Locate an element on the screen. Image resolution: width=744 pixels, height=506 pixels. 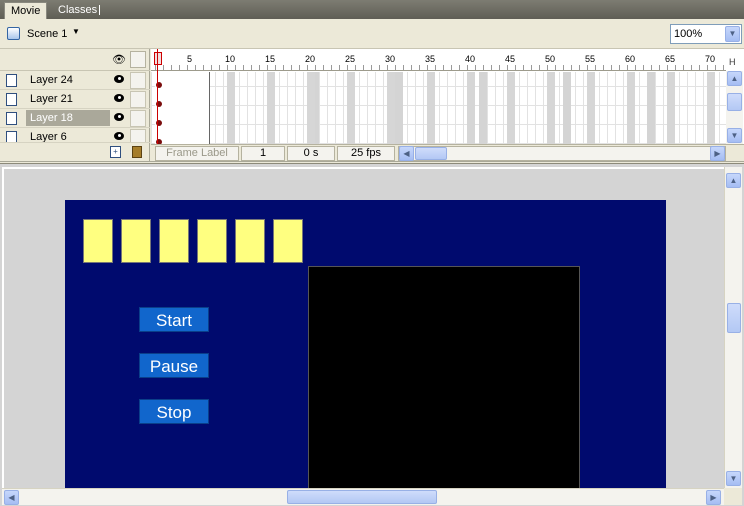
layer-row: Layer 21 is located at coordinates (75, 99).